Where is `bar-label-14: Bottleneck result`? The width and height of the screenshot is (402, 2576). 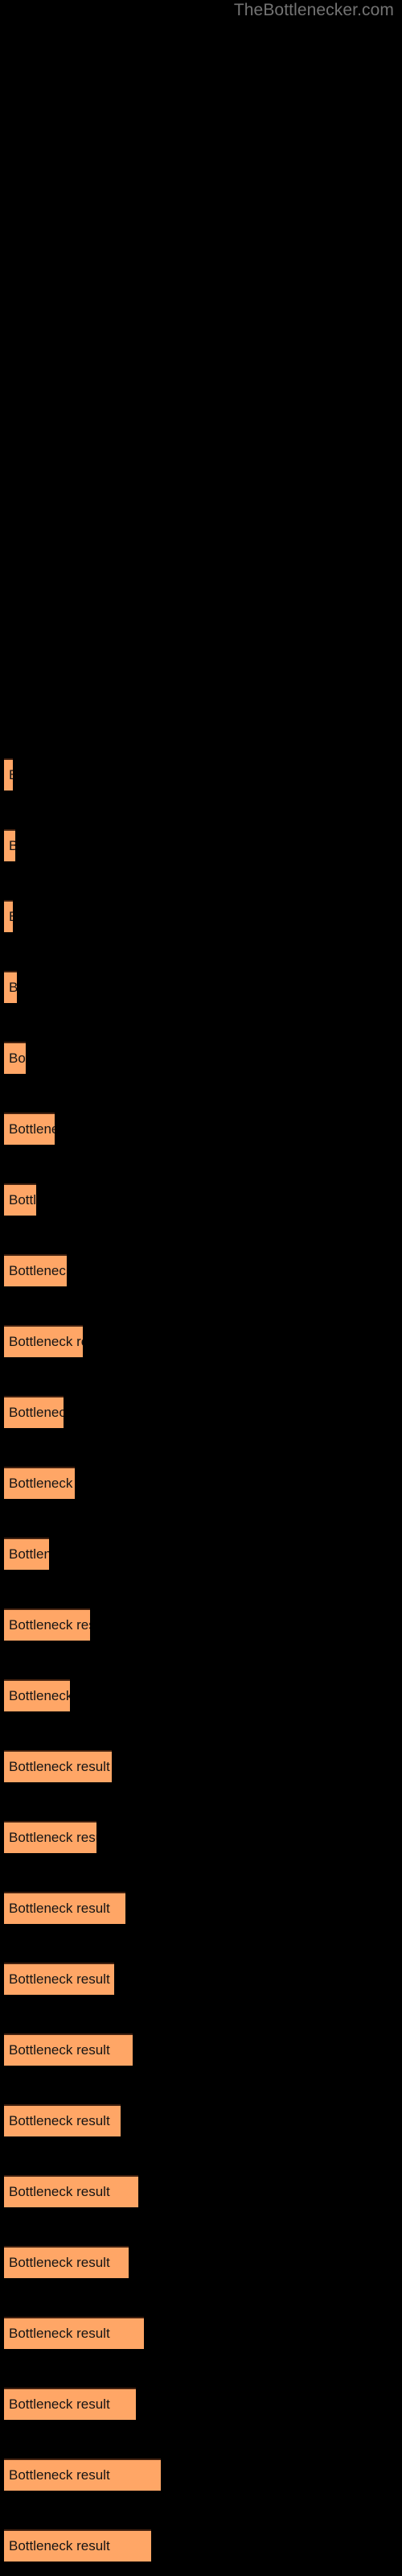
bar-label-14: Bottleneck result is located at coordinates (59, 1767).